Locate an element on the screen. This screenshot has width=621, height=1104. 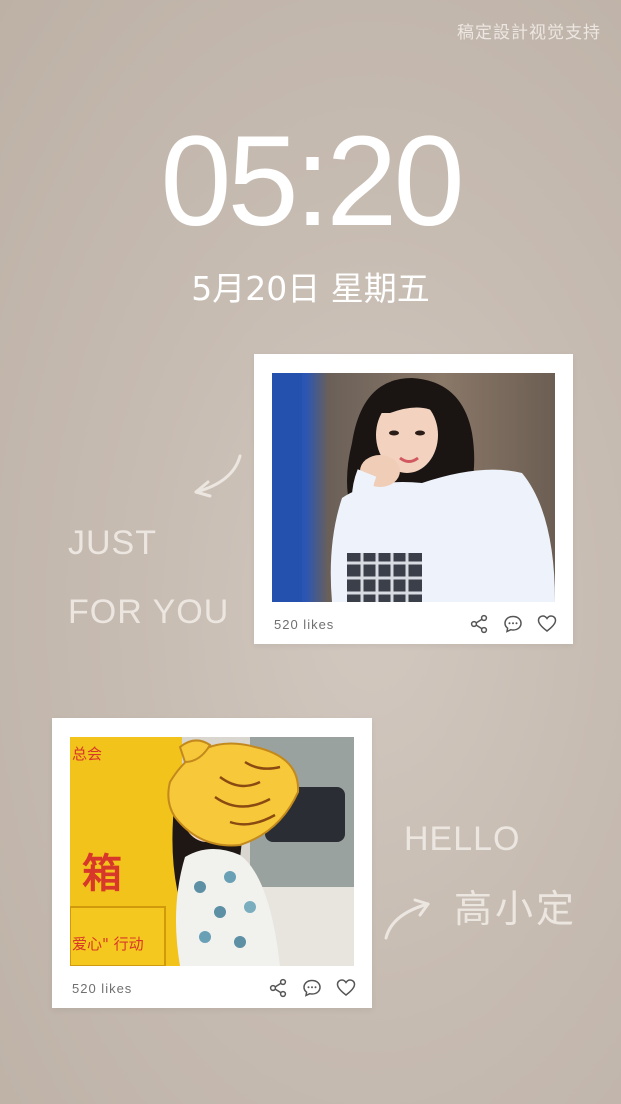
clock-date: 5月20日 星期五 is located at coordinates (310, 288).